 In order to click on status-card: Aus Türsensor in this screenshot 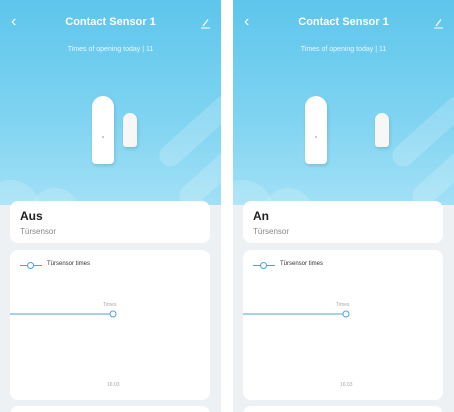, I will do `click(110, 222)`.